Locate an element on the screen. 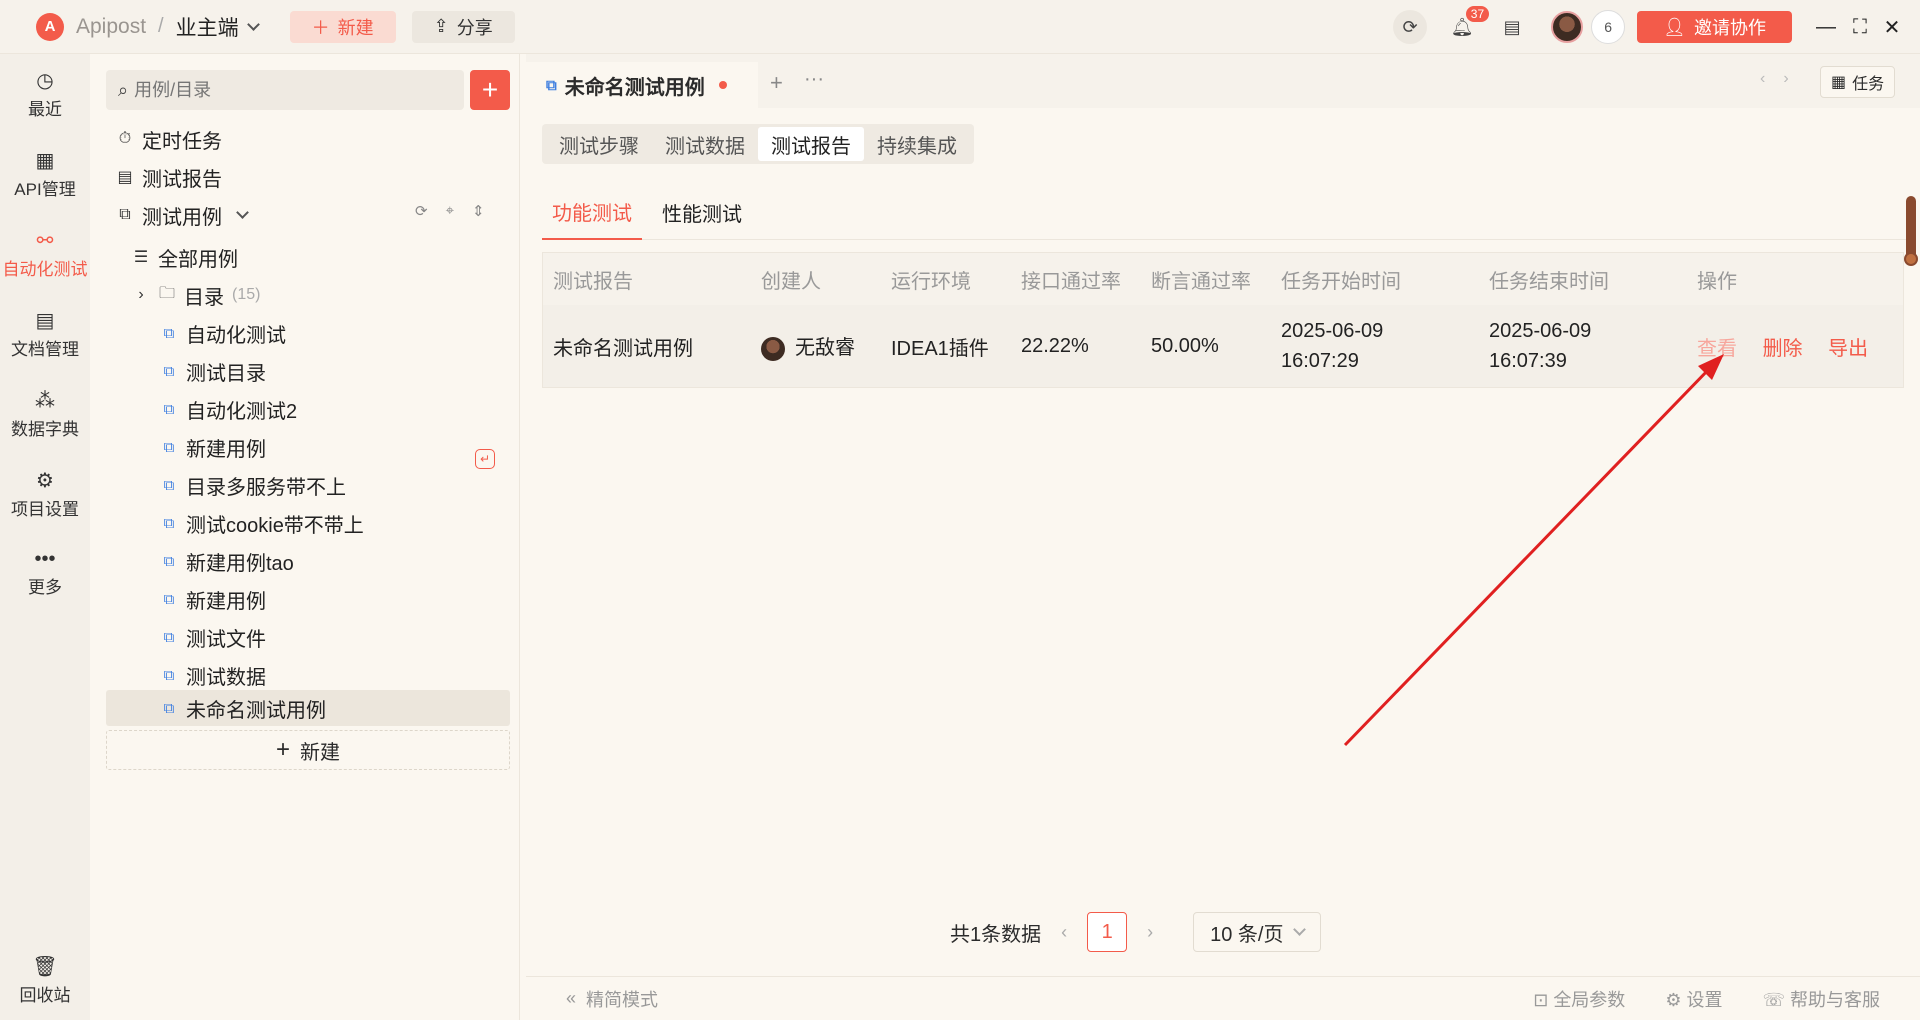 The height and width of the screenshot is (1020, 1920). bell-icon: 🔔︎ 37 is located at coordinates (1467, 25).